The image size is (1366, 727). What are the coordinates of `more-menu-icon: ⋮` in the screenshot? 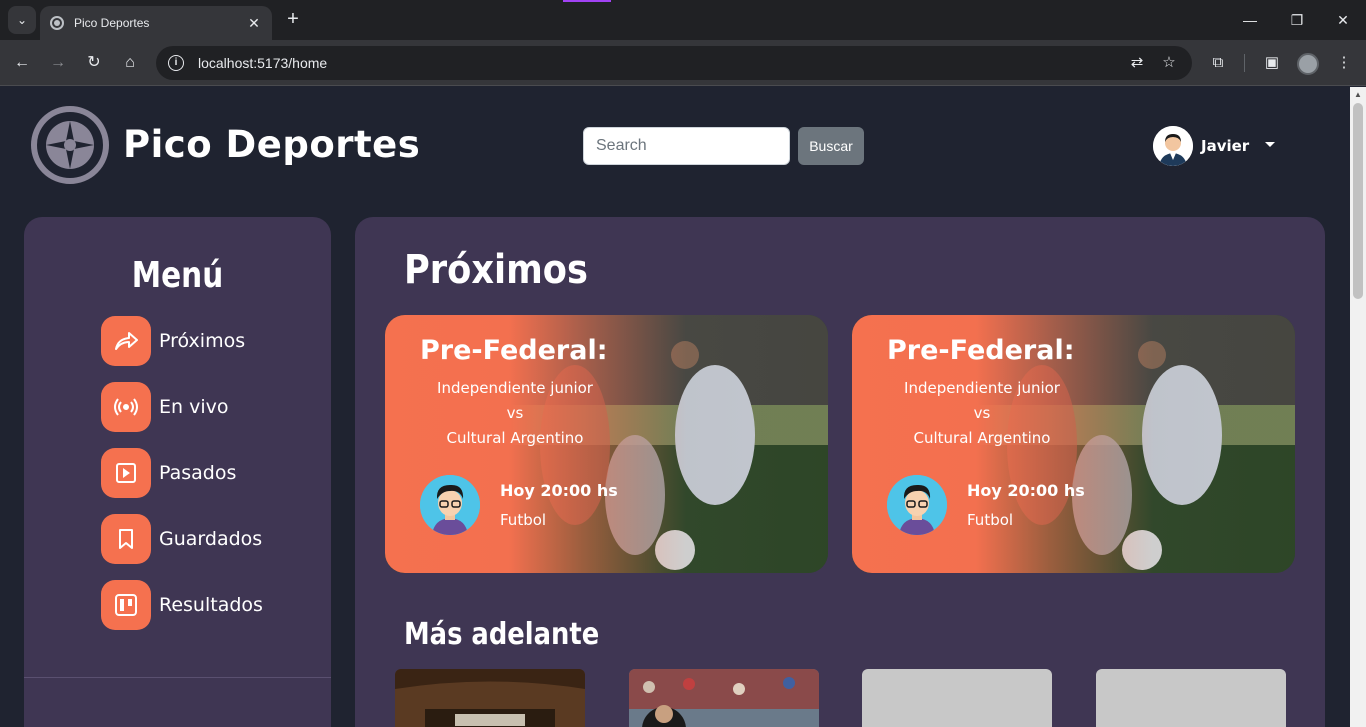 It's located at (1344, 63).